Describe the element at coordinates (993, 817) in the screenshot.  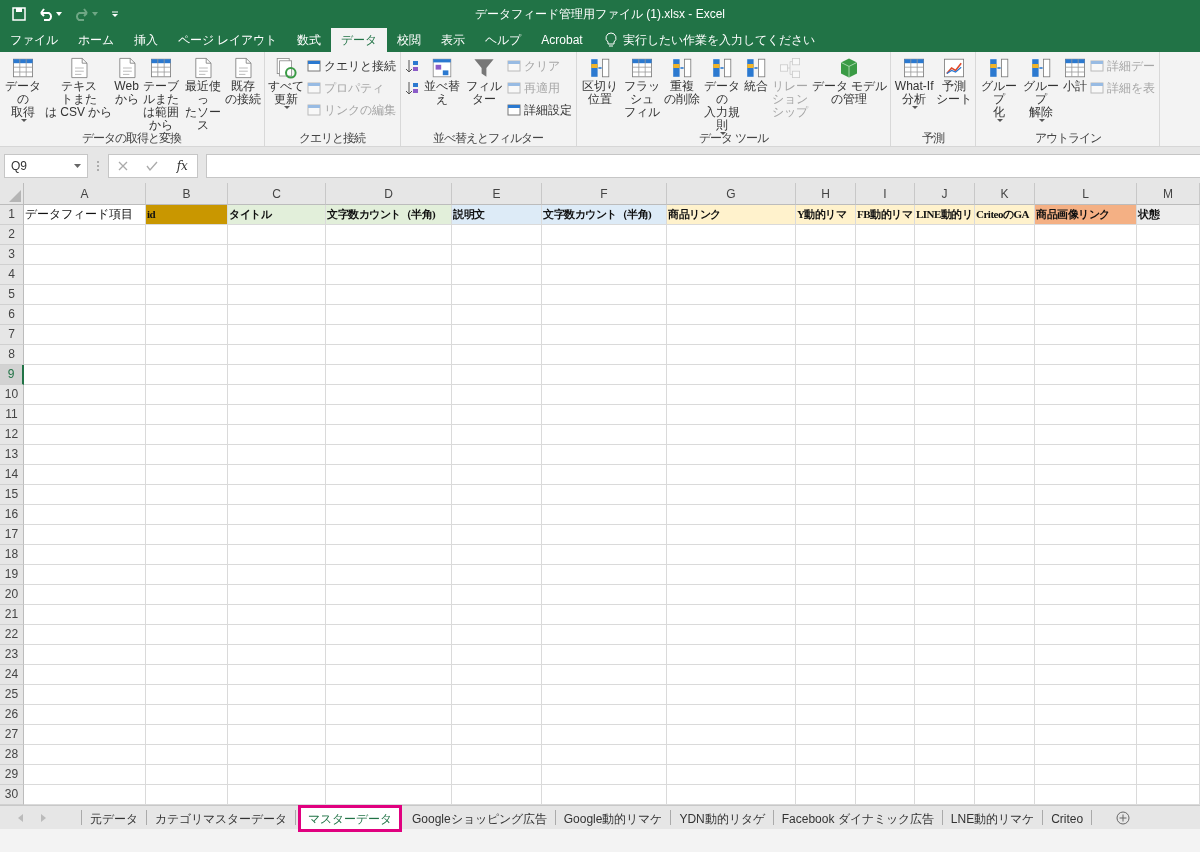
I see `sheet-tab: LNE動的リマケ` at that location.